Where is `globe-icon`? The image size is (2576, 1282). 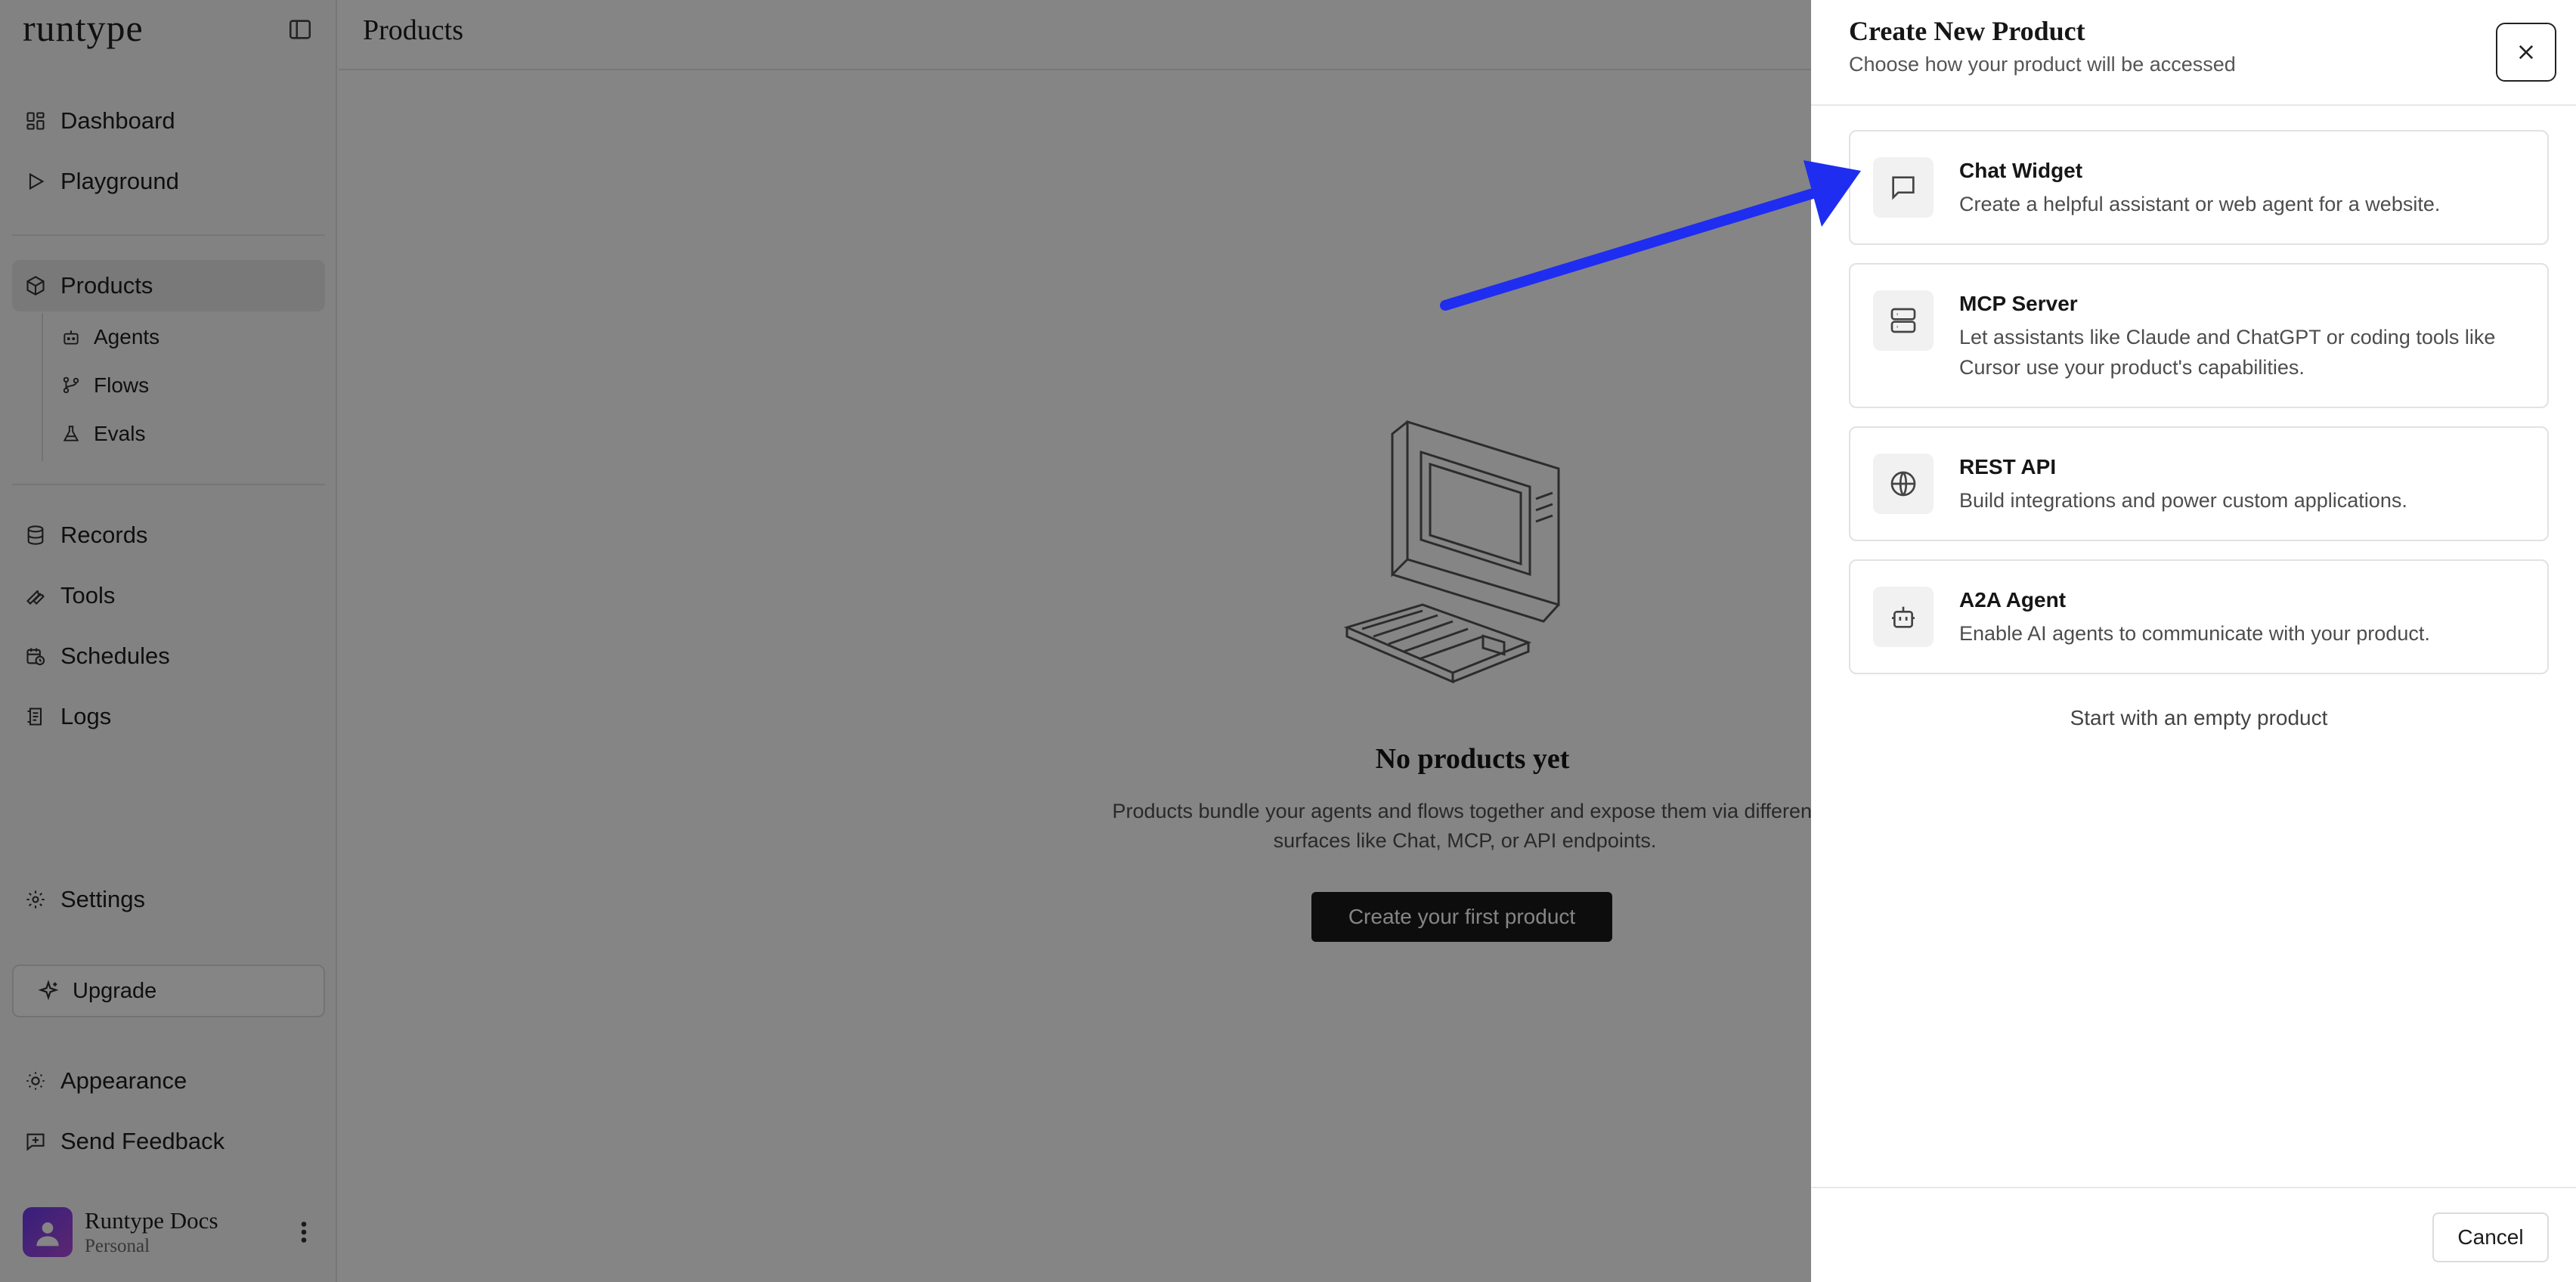 globe-icon is located at coordinates (1903, 484).